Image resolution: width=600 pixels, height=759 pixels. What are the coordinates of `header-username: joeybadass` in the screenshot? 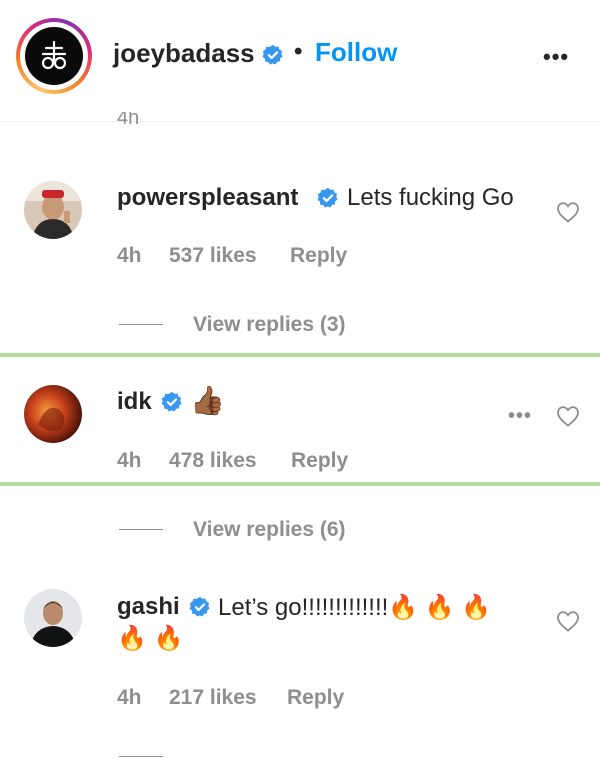 It's located at (184, 53).